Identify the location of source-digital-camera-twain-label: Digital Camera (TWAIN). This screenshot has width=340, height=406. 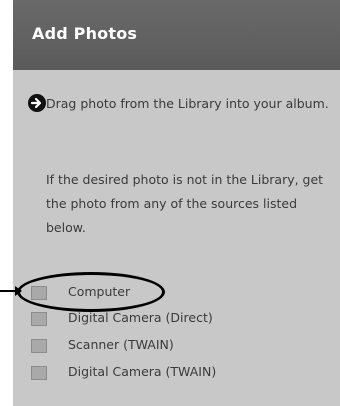
(142, 371).